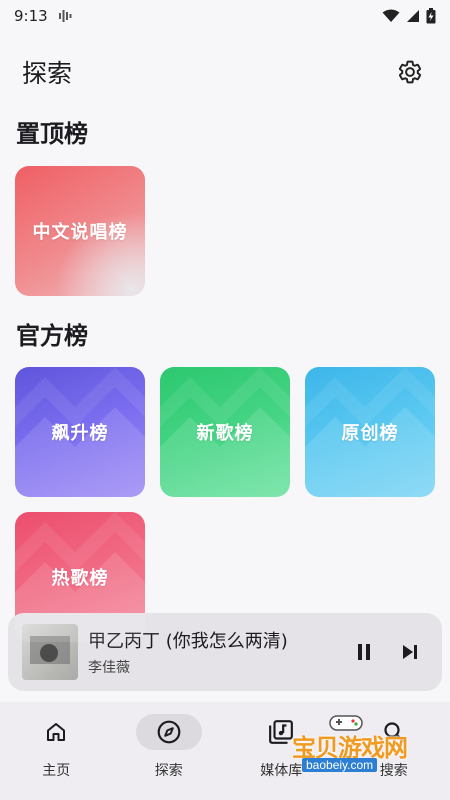  Describe the element at coordinates (109, 668) in the screenshot. I see `track-artist: 李佳薇` at that location.